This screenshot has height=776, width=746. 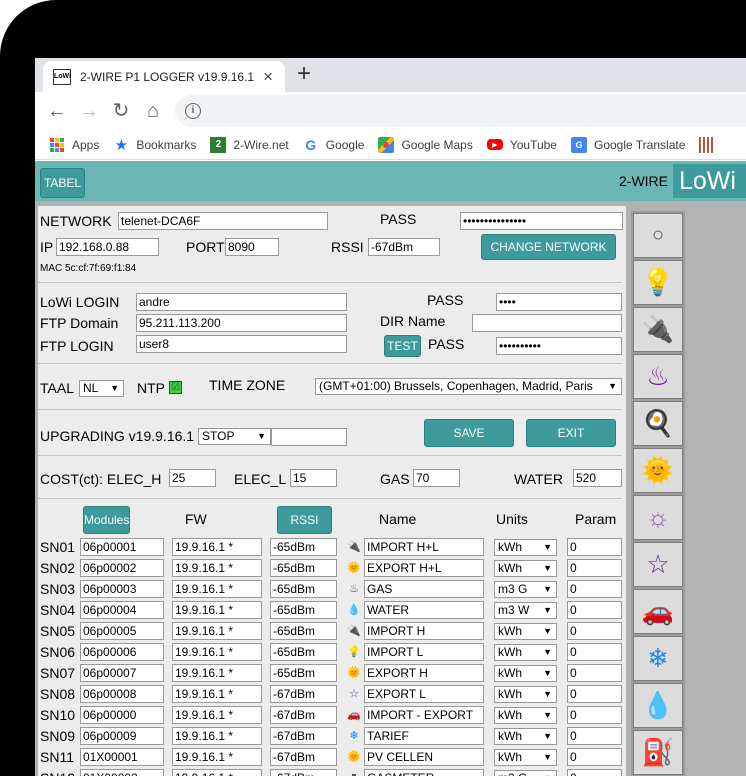 What do you see at coordinates (193, 111) in the screenshot?
I see `info-icon: i` at bounding box center [193, 111].